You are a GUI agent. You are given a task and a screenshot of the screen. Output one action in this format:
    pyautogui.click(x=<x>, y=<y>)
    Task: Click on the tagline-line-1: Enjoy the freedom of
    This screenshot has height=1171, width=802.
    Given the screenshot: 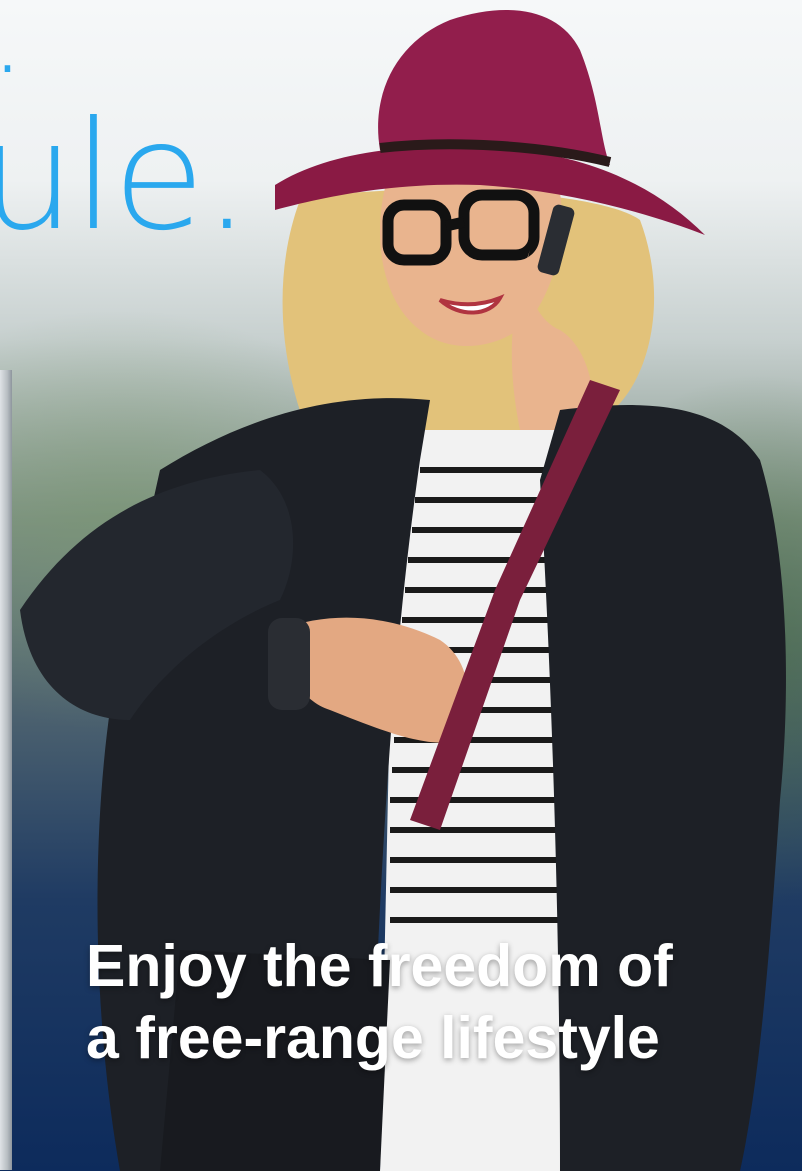 What is the action you would take?
    pyautogui.click(x=379, y=966)
    